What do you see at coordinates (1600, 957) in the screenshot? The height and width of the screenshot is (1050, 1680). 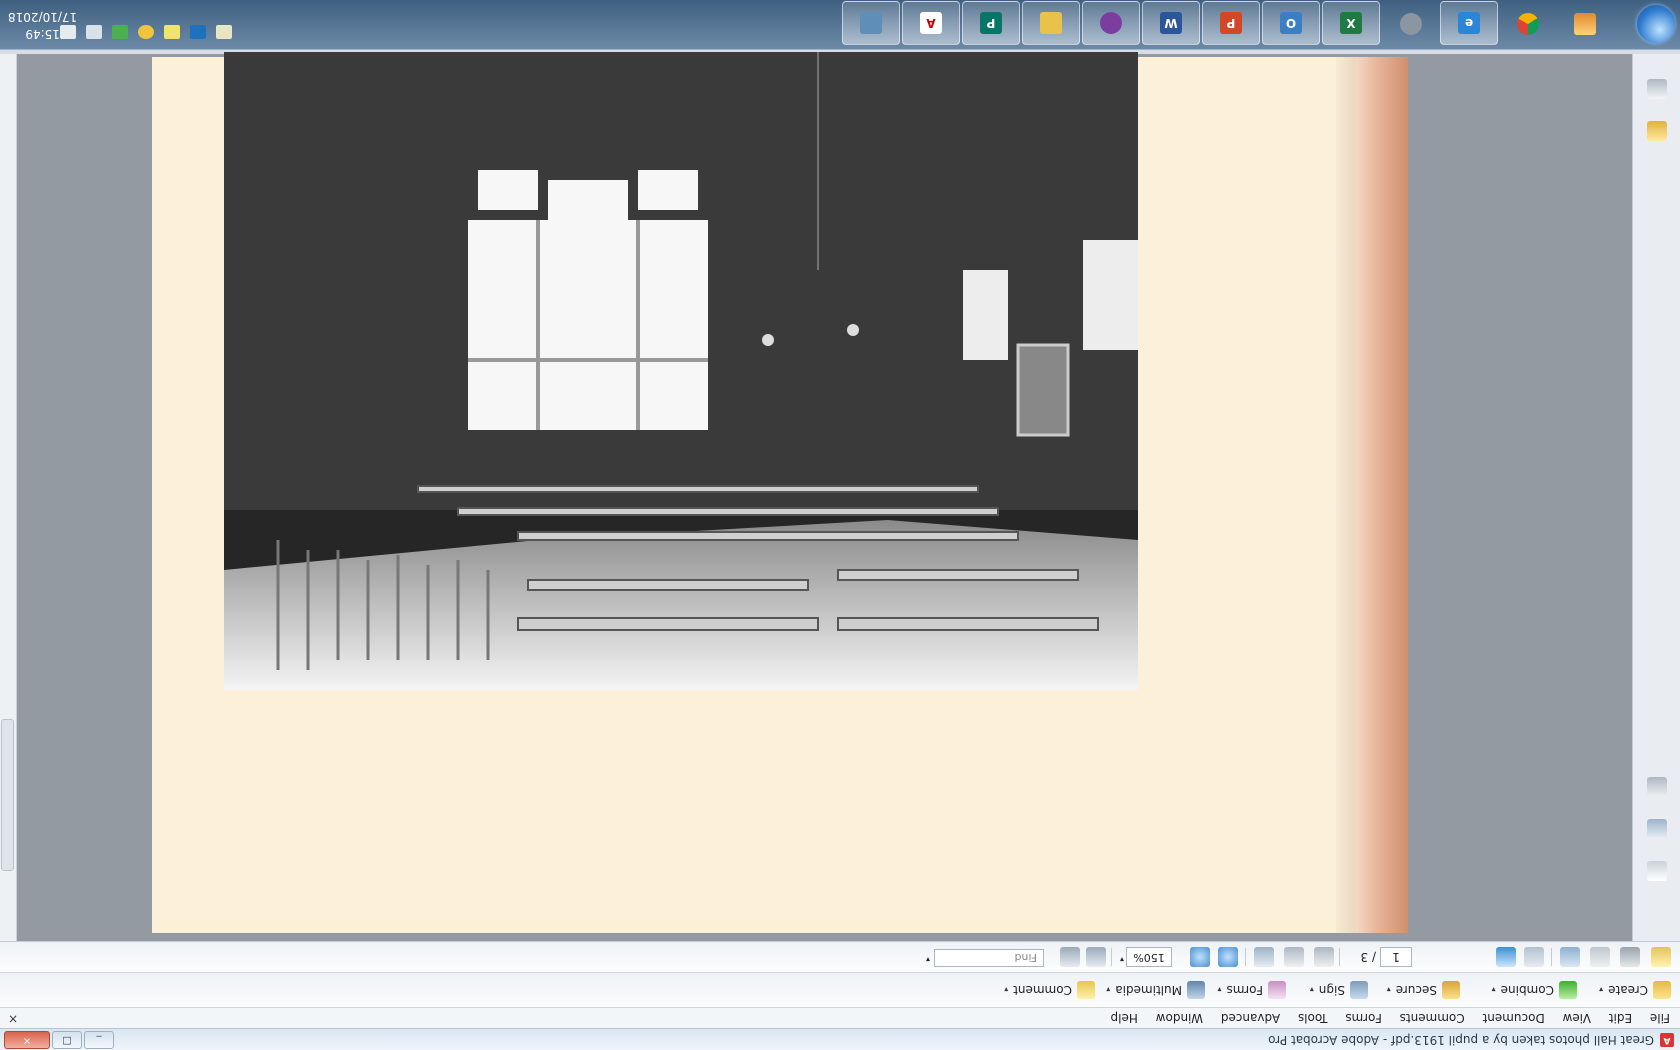 I see `save-icon` at bounding box center [1600, 957].